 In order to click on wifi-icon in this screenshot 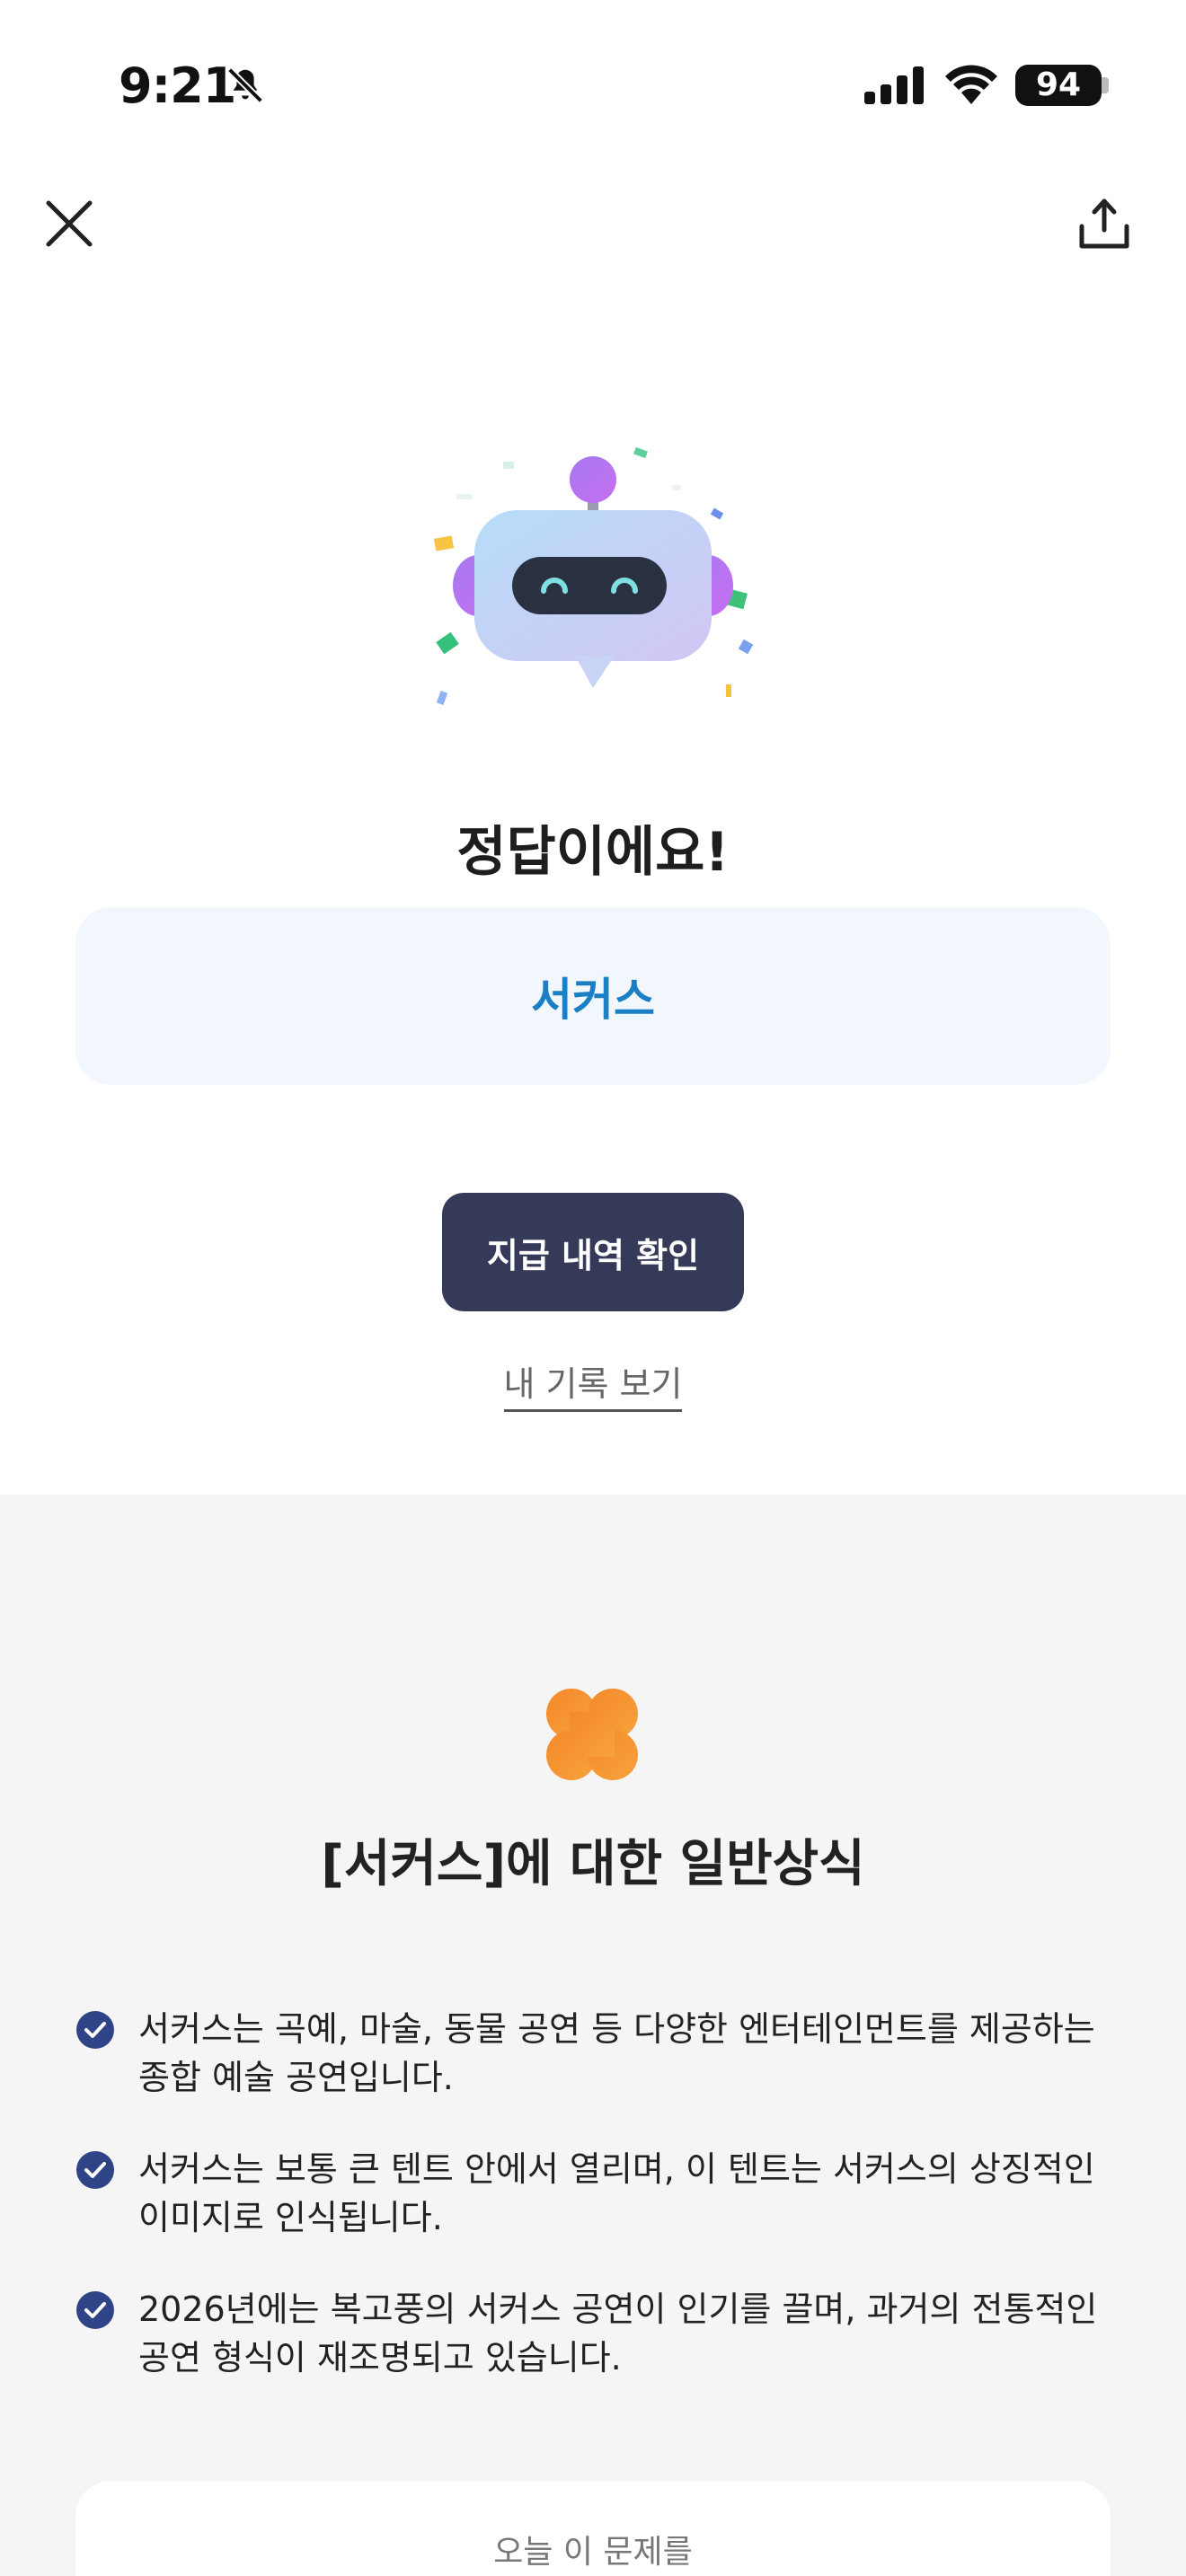, I will do `click(971, 84)`.